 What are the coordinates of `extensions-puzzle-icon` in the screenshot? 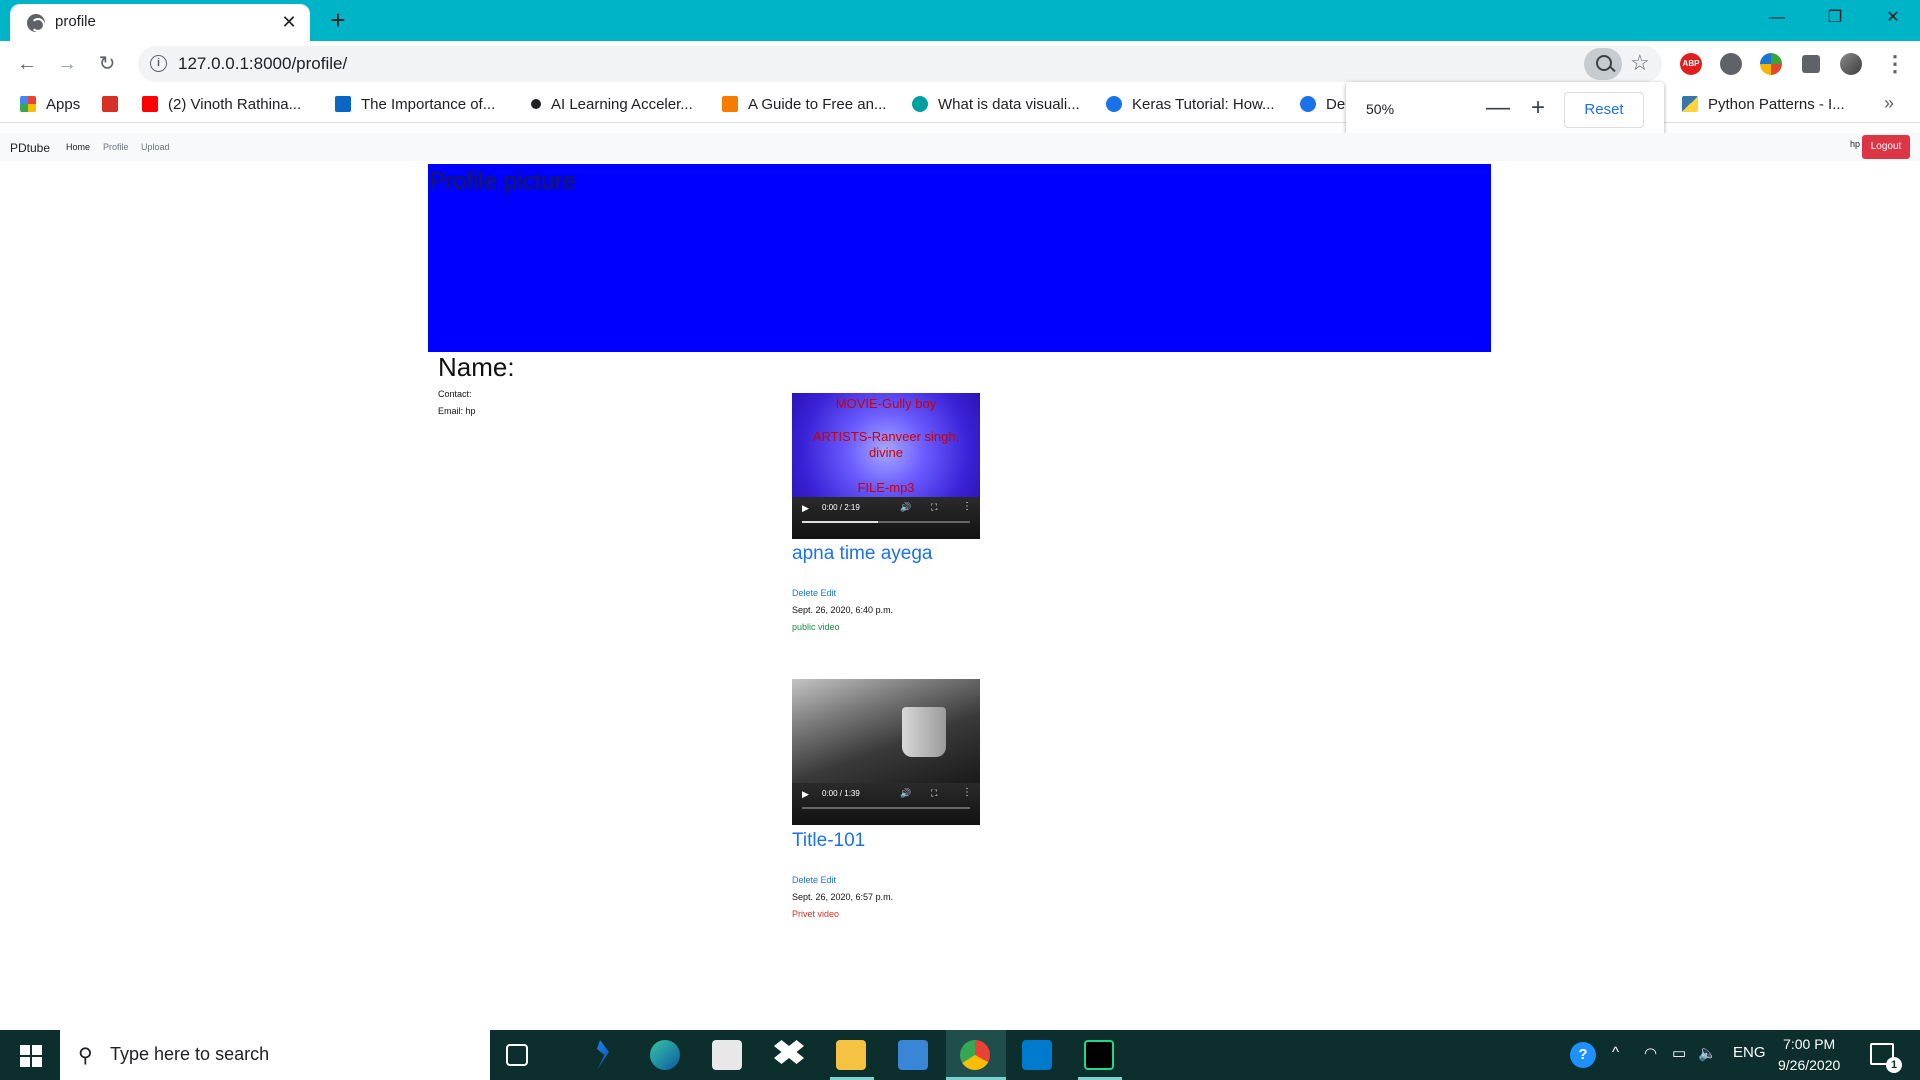 It's located at (1811, 64).